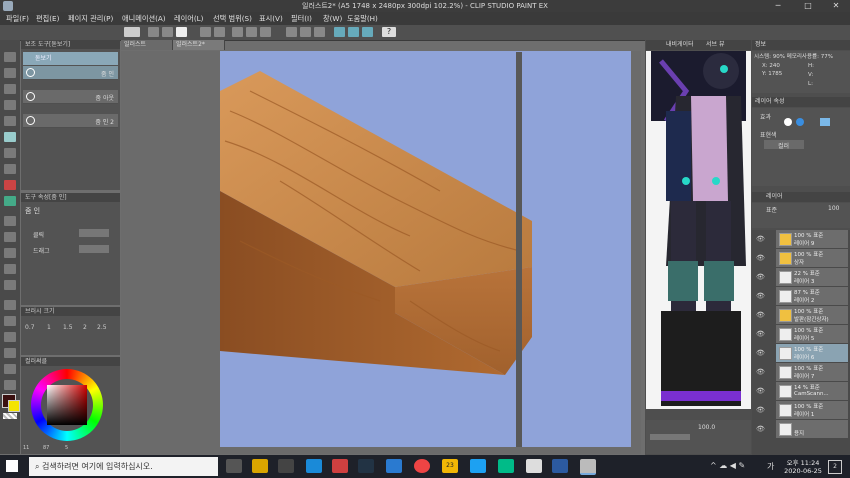  I want to click on wand-tool-icon, so click(10, 121).